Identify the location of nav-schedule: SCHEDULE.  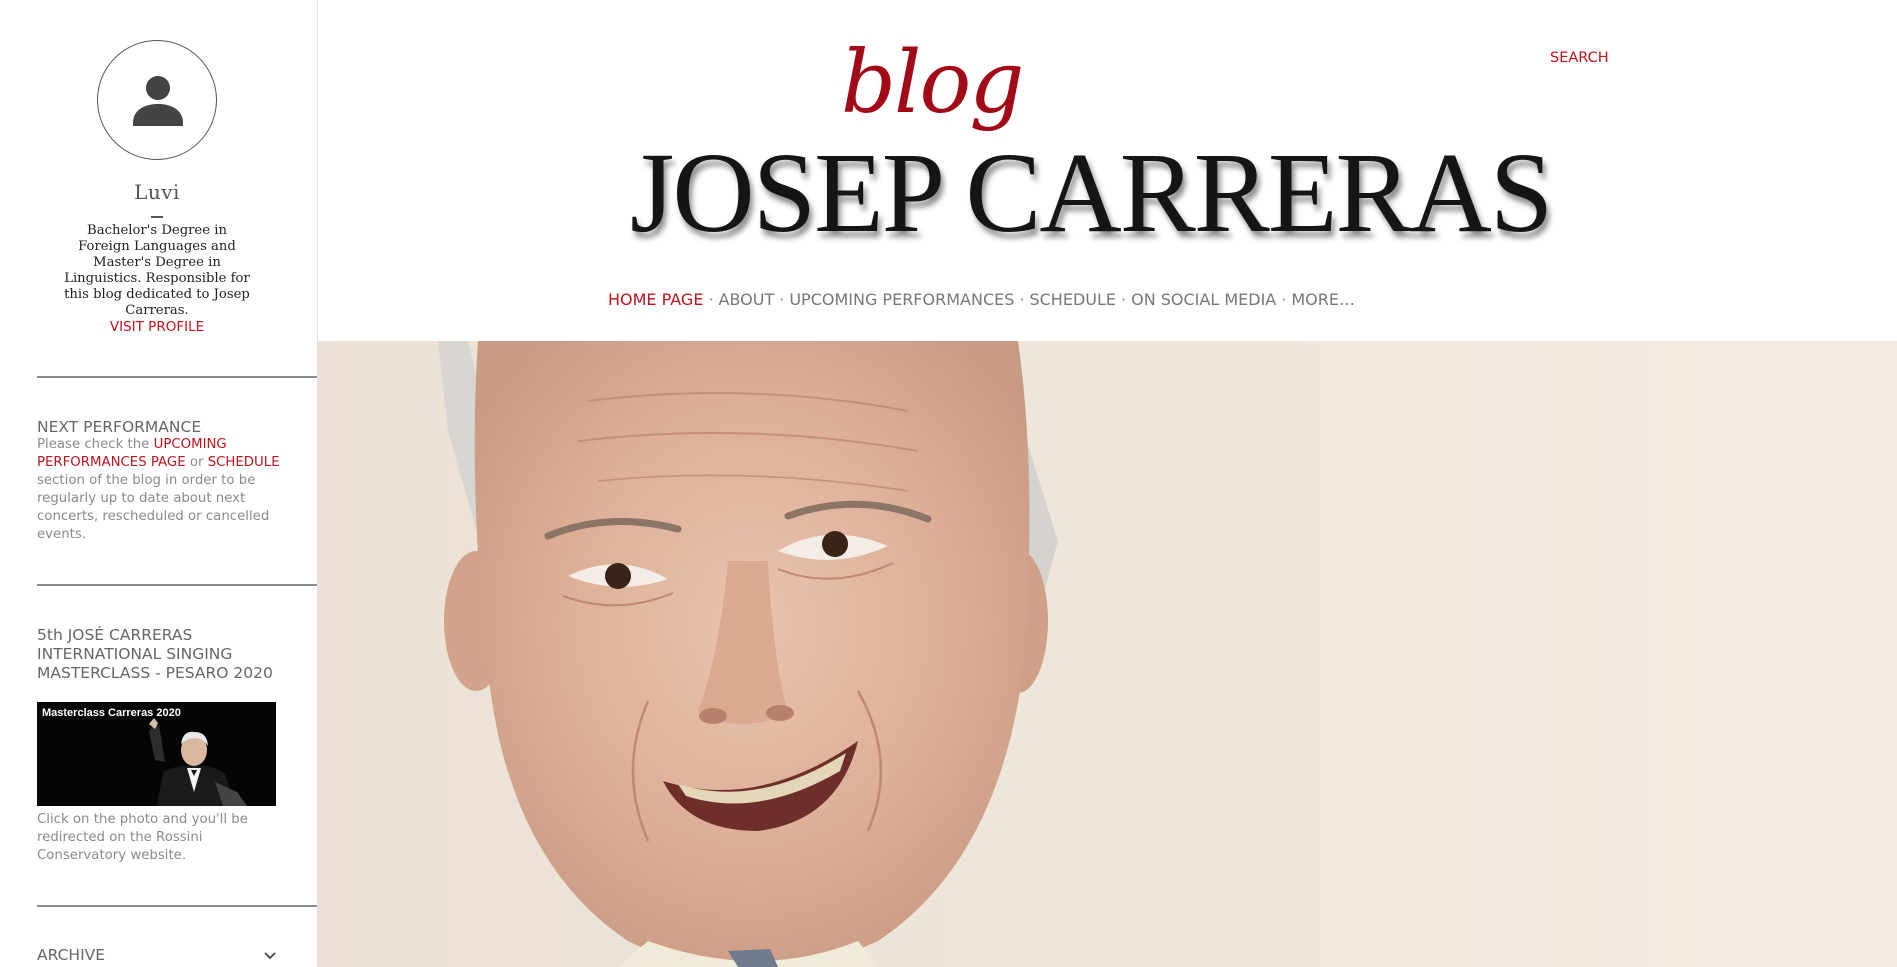
(1072, 299).